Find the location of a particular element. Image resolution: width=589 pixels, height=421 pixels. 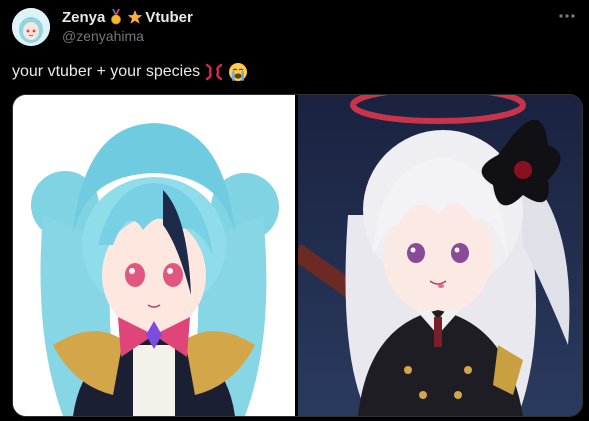

medal-icon is located at coordinates (116, 17).